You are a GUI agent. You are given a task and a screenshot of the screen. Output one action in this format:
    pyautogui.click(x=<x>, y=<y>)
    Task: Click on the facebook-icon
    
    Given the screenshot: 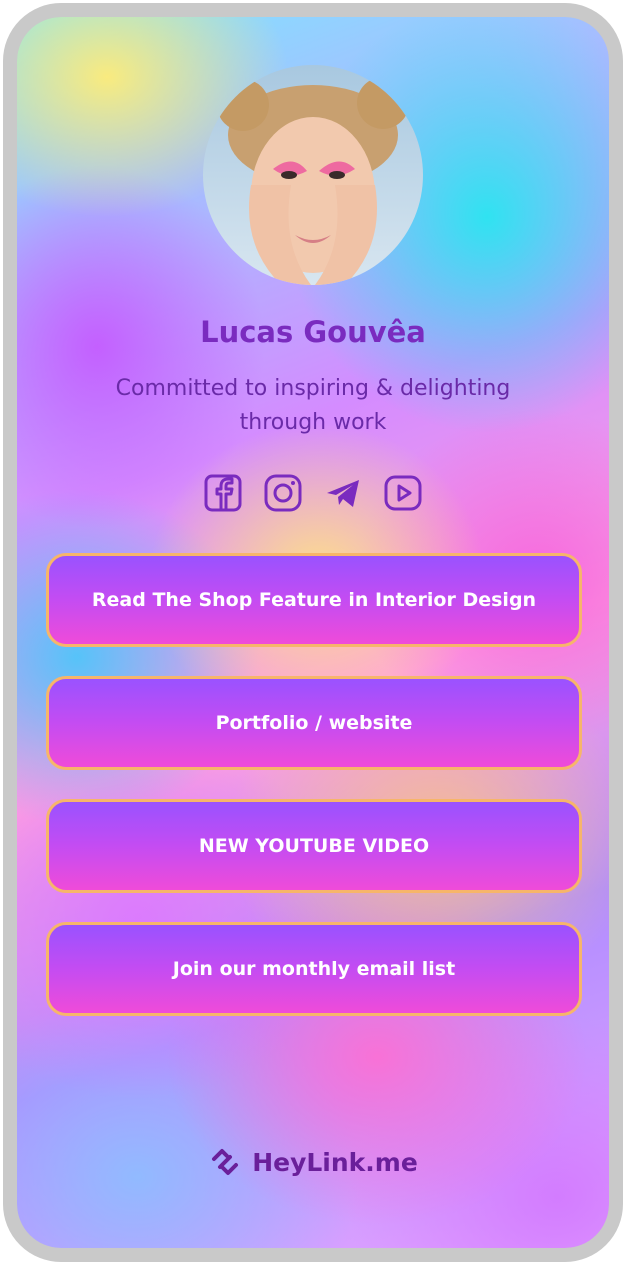 What is the action you would take?
    pyautogui.click(x=223, y=493)
    